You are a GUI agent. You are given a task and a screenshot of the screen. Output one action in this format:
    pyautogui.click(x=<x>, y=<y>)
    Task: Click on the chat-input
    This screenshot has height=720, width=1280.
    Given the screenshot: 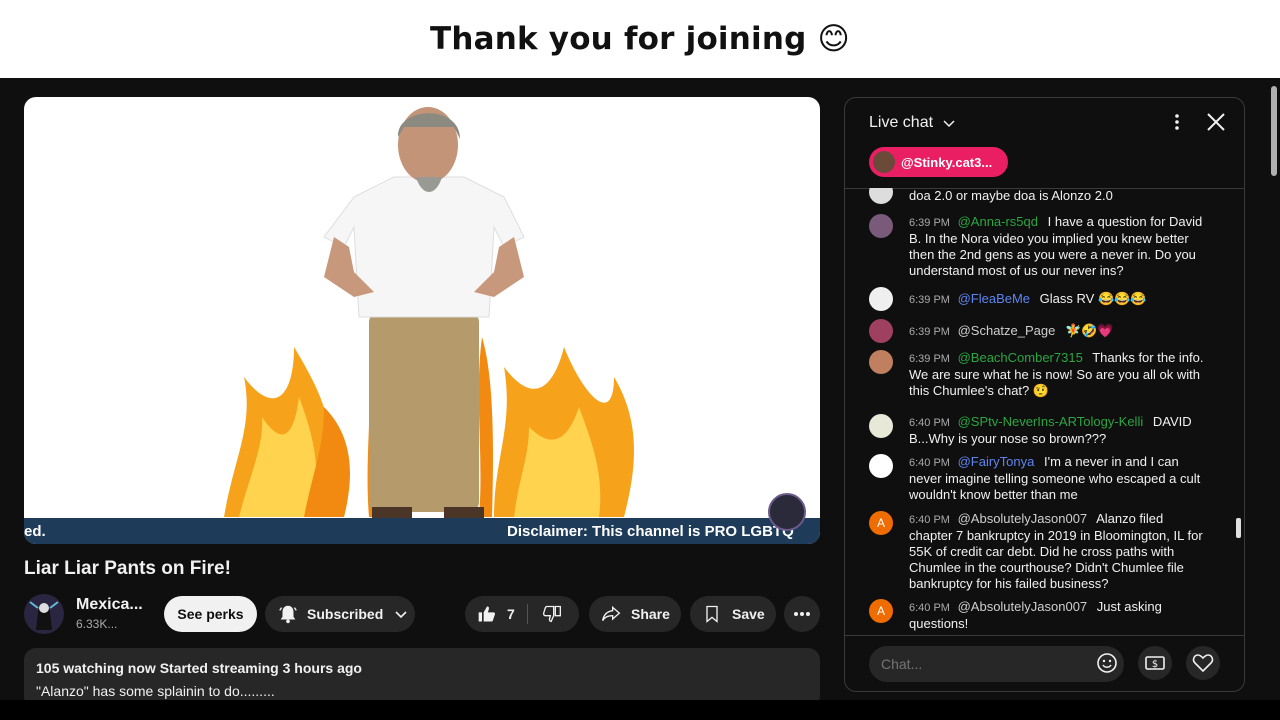 What is the action you would take?
    pyautogui.click(x=996, y=664)
    